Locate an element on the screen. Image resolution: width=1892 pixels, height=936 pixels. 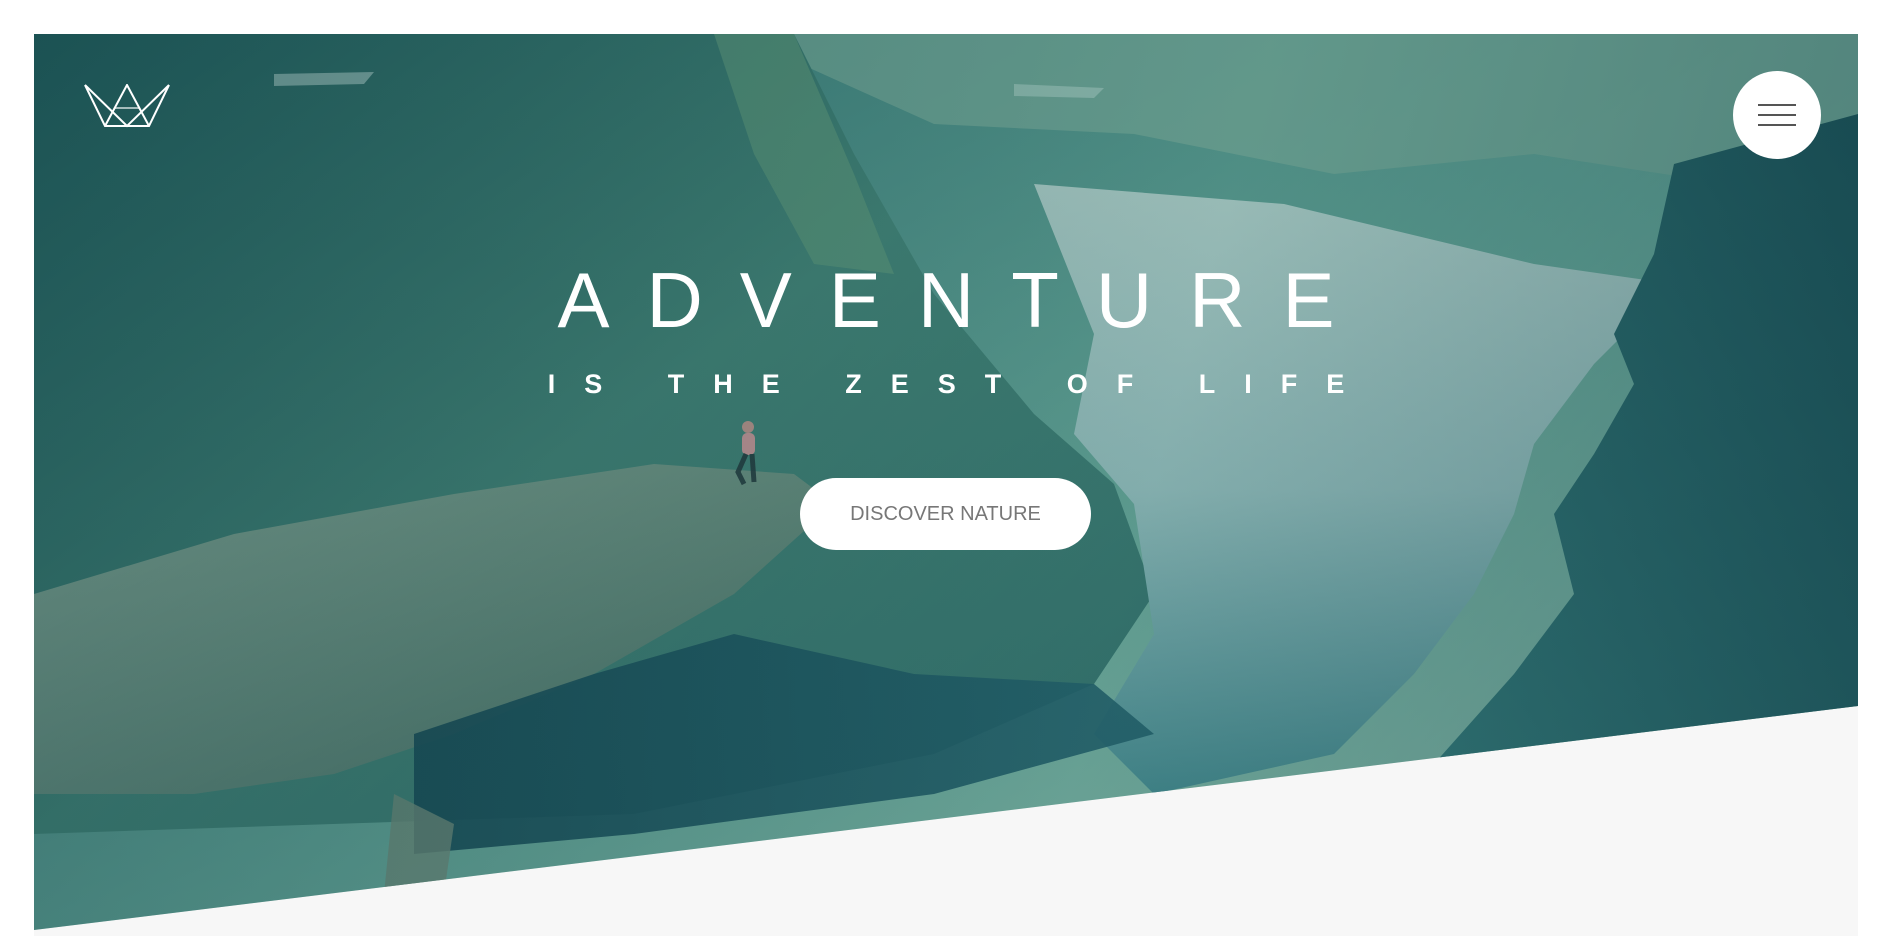
discover-nature-button-label: DISCOVER NATURE is located at coordinates (945, 513).